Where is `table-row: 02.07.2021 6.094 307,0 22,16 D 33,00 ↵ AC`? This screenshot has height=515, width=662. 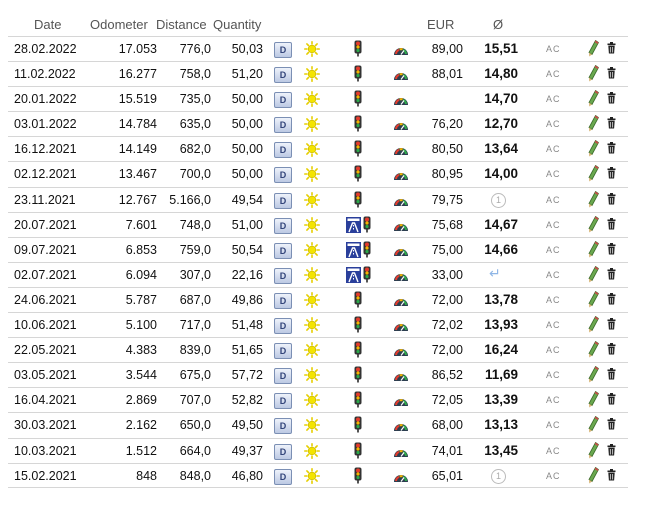
table-row: 02.07.2021 6.094 307,0 22,16 D 33,00 ↵ AC is located at coordinates (318, 274).